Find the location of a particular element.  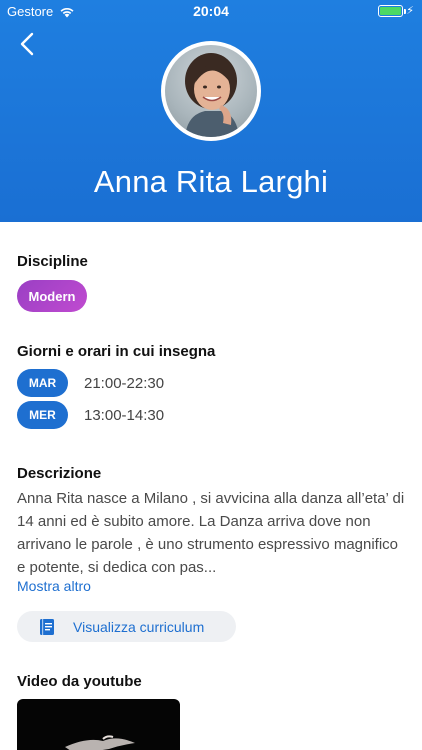

schedule-time: 21:00-22:30 is located at coordinates (124, 383).